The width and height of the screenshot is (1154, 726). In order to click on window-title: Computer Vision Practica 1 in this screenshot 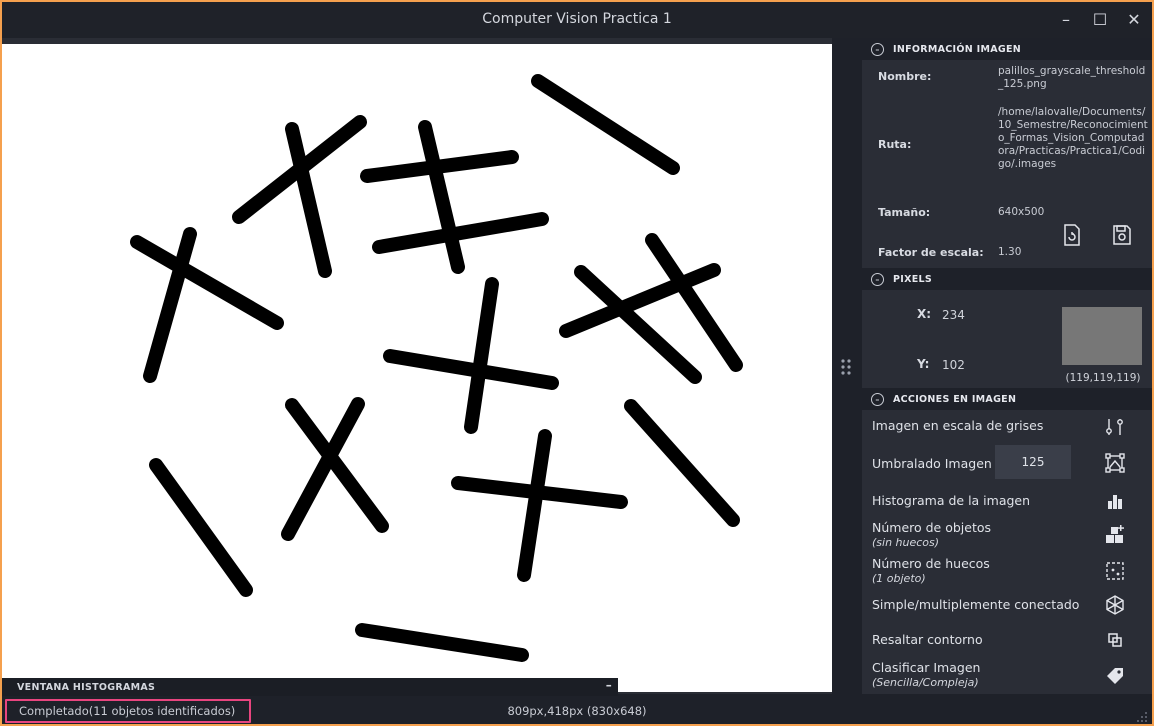, I will do `click(577, 19)`.